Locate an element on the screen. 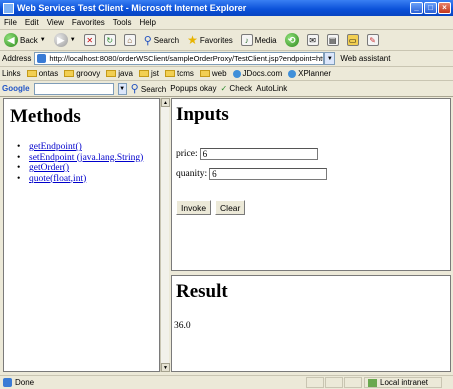  link-groovy: groovy is located at coordinates (82, 73).